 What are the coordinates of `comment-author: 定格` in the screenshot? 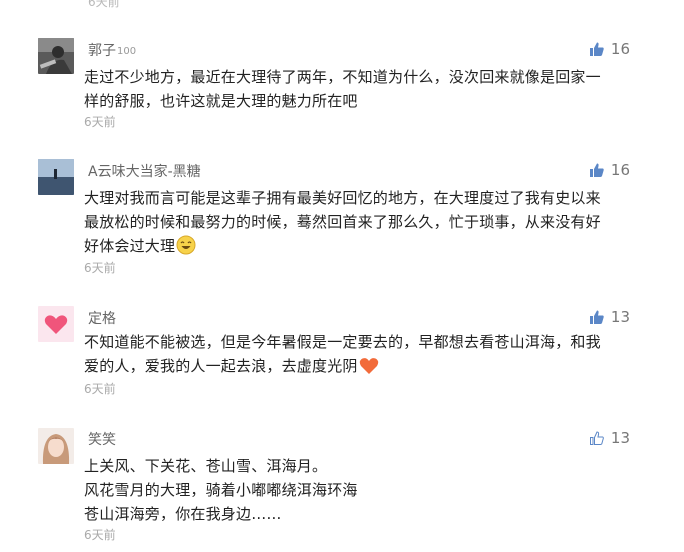 It's located at (102, 319).